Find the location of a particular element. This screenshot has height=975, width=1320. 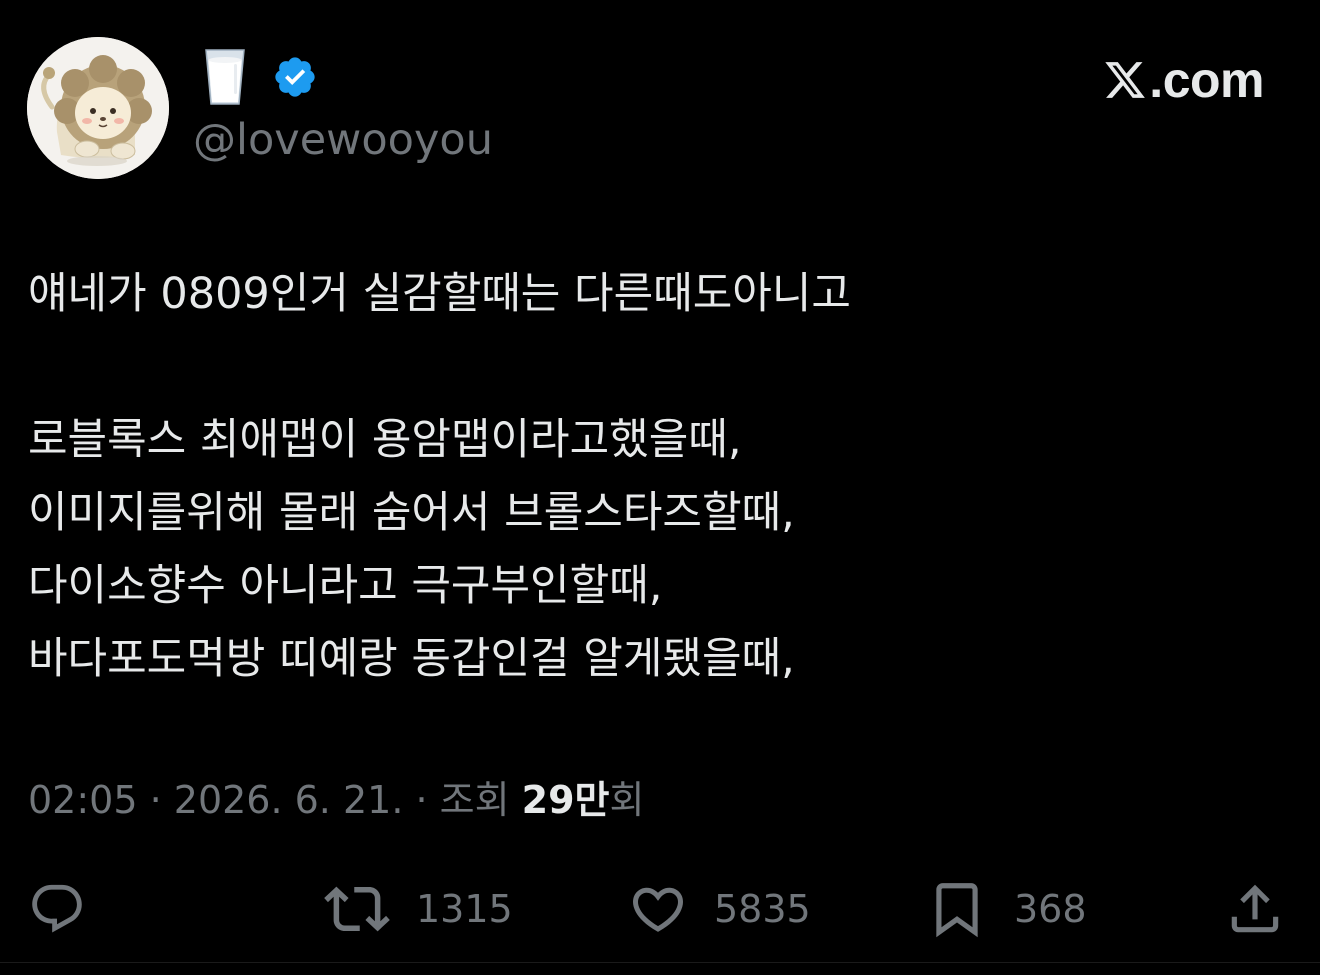

brand-domain-text: .com is located at coordinates (1206, 80).